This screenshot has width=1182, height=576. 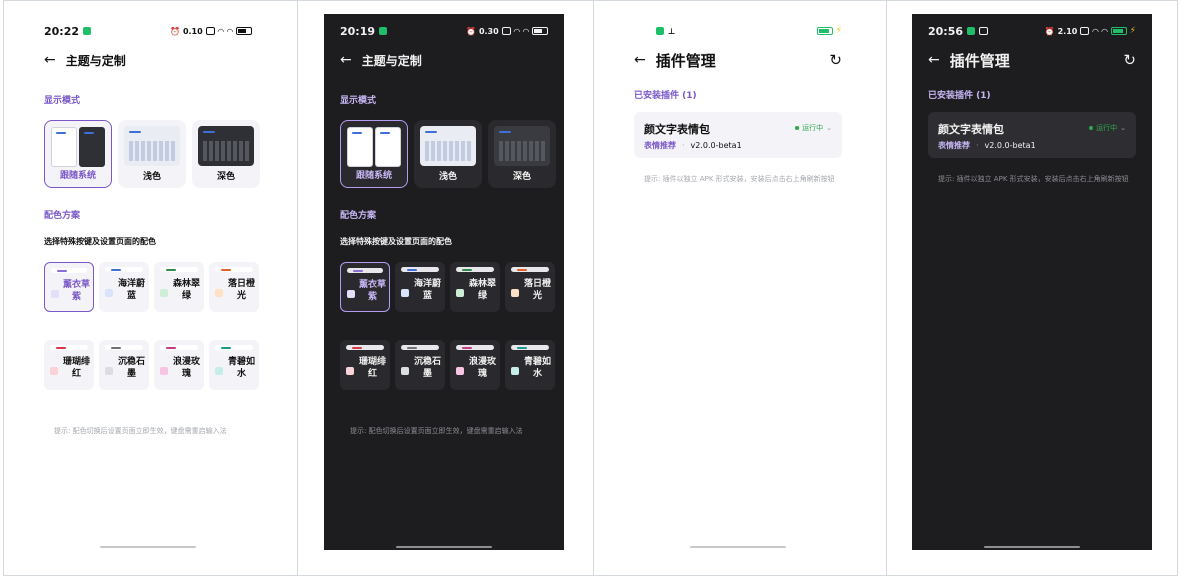 I want to click on display-mode-group: 跟随系统 浅色 深色, so click(x=152, y=154).